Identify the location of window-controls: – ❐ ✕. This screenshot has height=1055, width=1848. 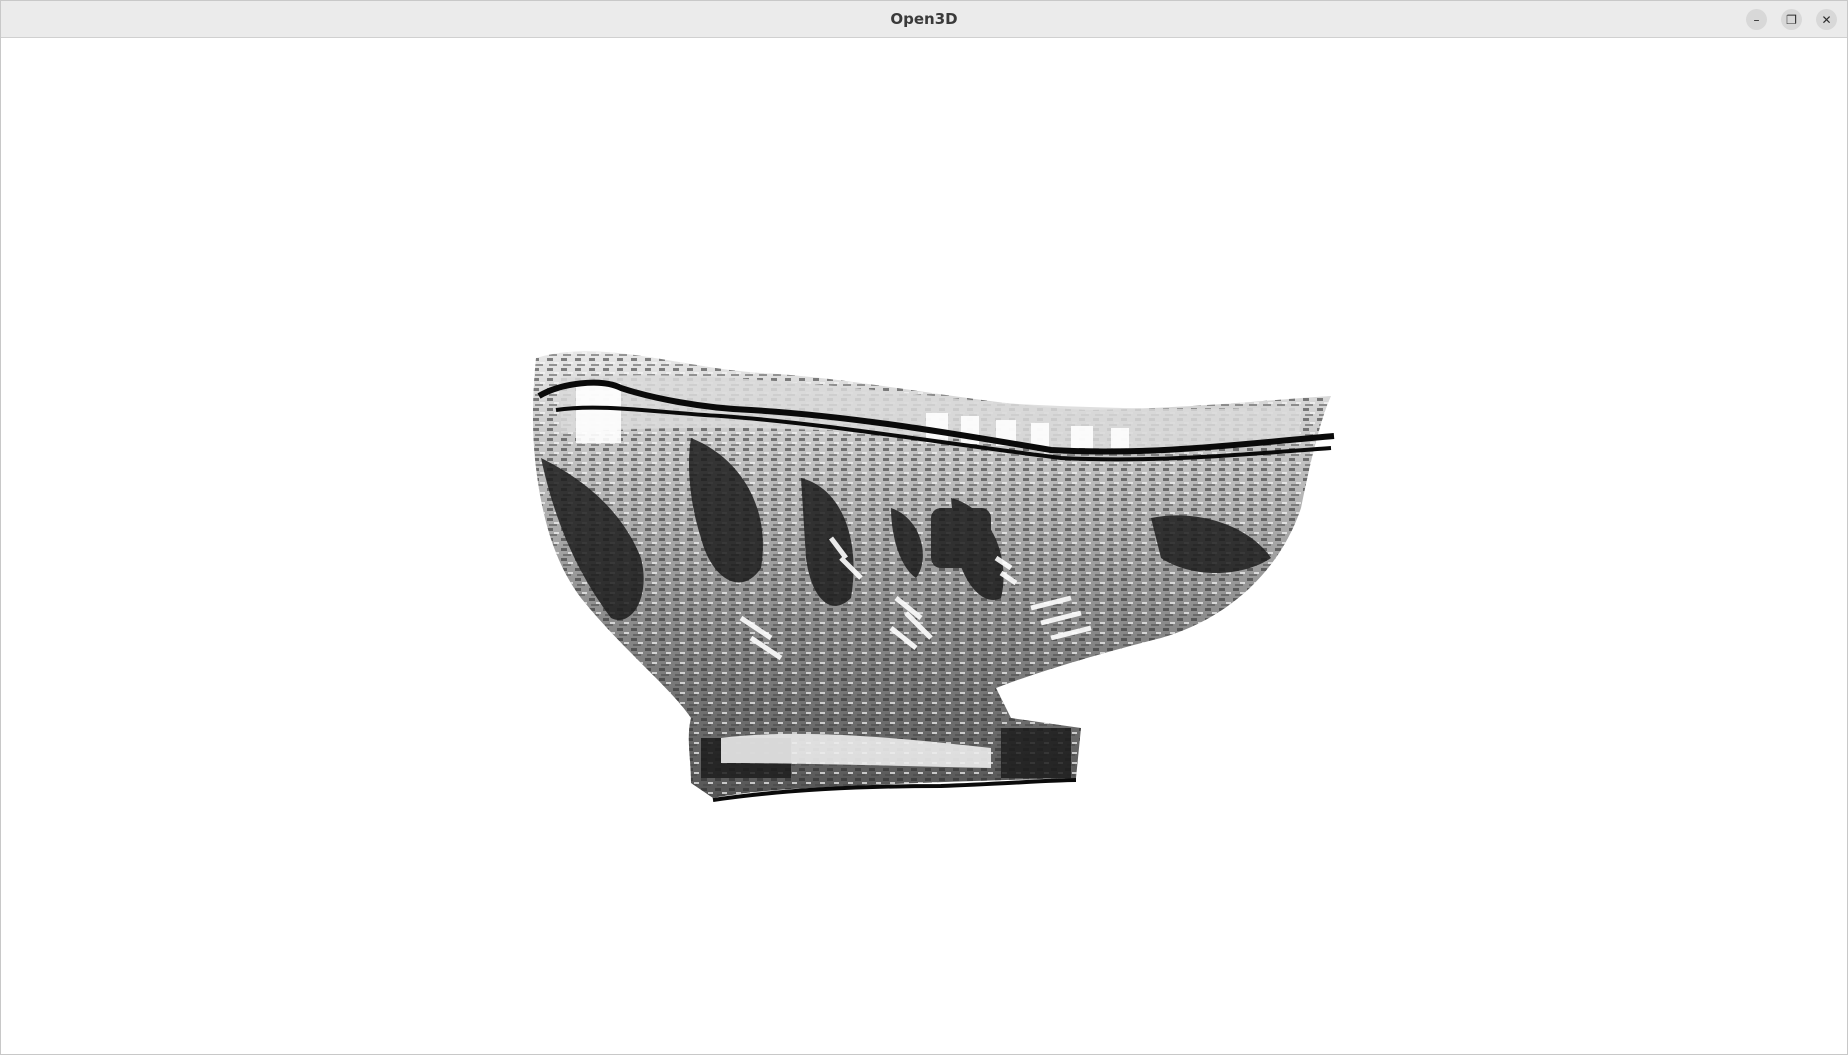
(1791, 19).